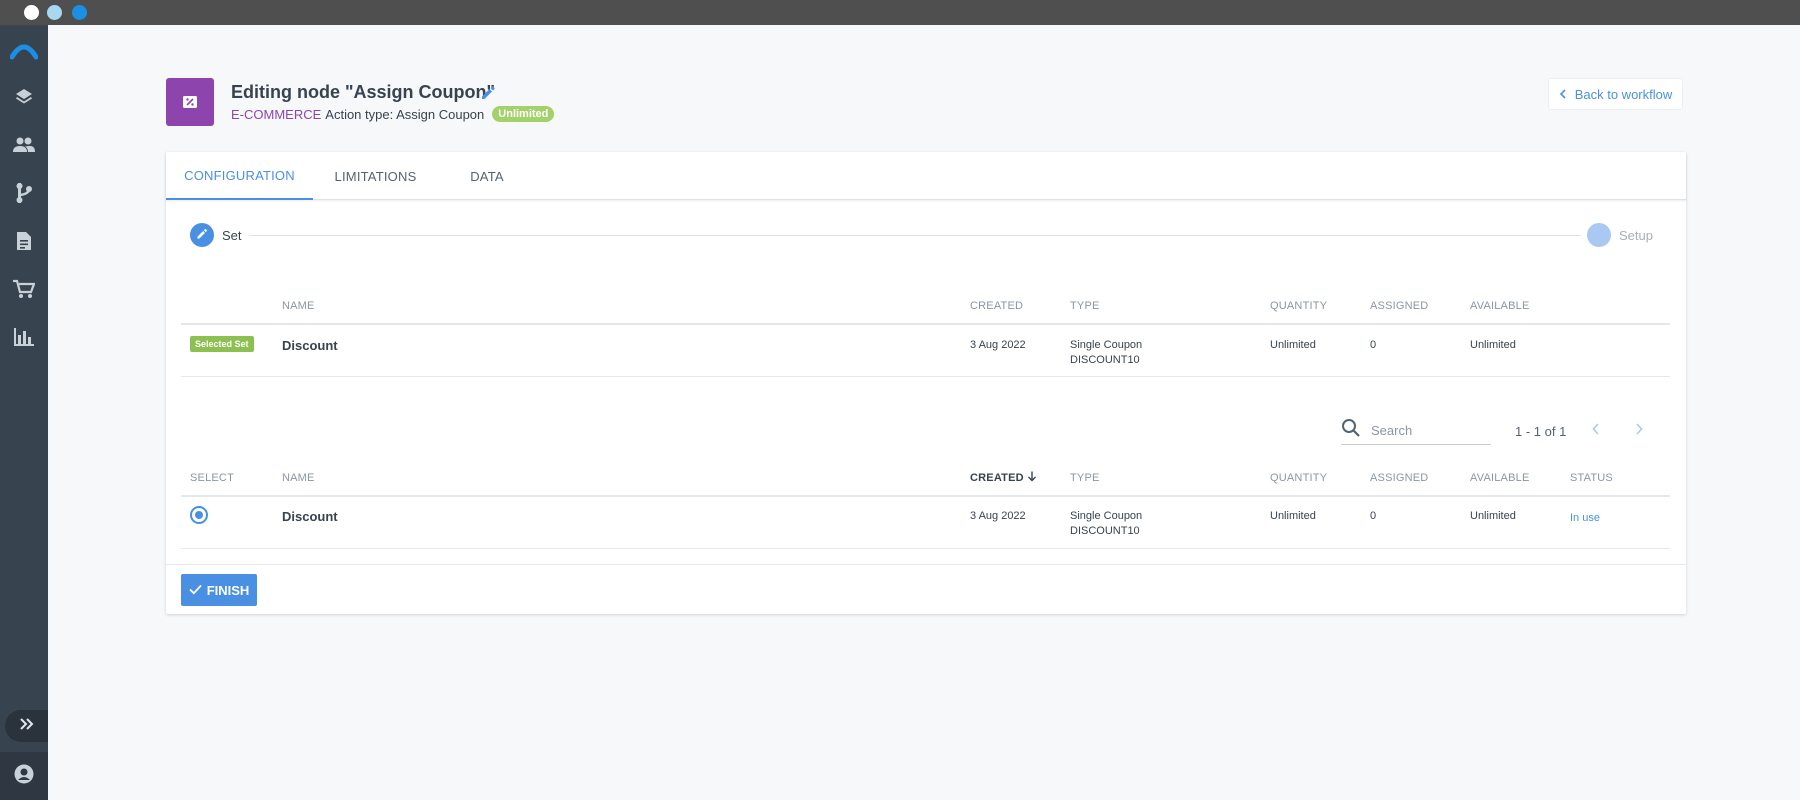 The image size is (1800, 800). I want to click on layers-icon, so click(24, 97).